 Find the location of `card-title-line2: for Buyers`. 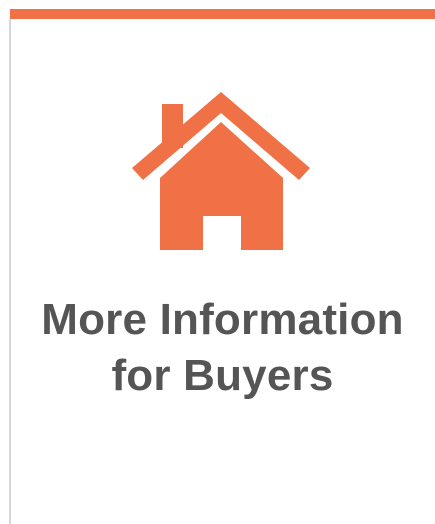

card-title-line2: for Buyers is located at coordinates (222, 375).